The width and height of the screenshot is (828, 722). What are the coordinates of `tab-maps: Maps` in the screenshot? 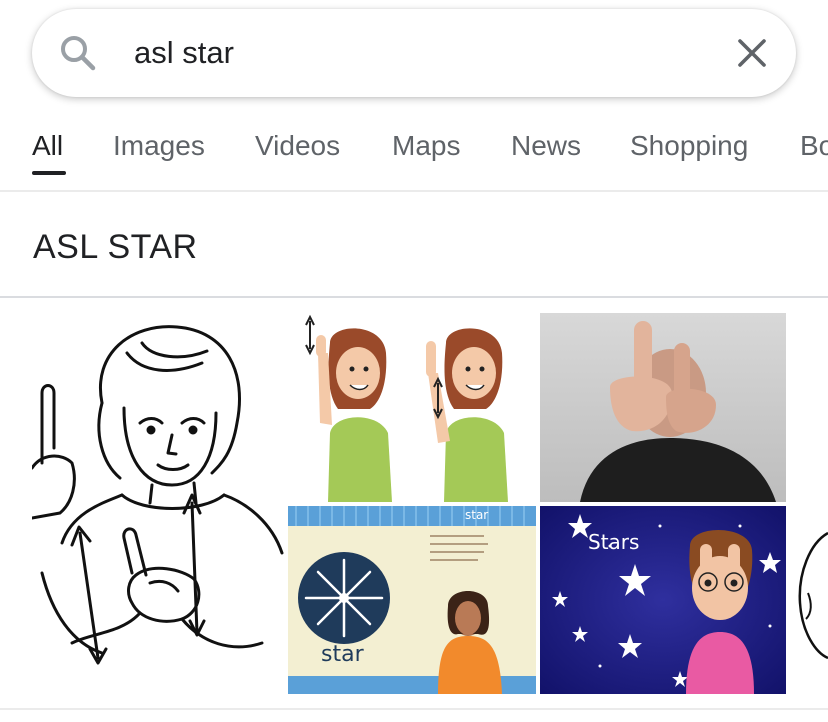 It's located at (426, 146).